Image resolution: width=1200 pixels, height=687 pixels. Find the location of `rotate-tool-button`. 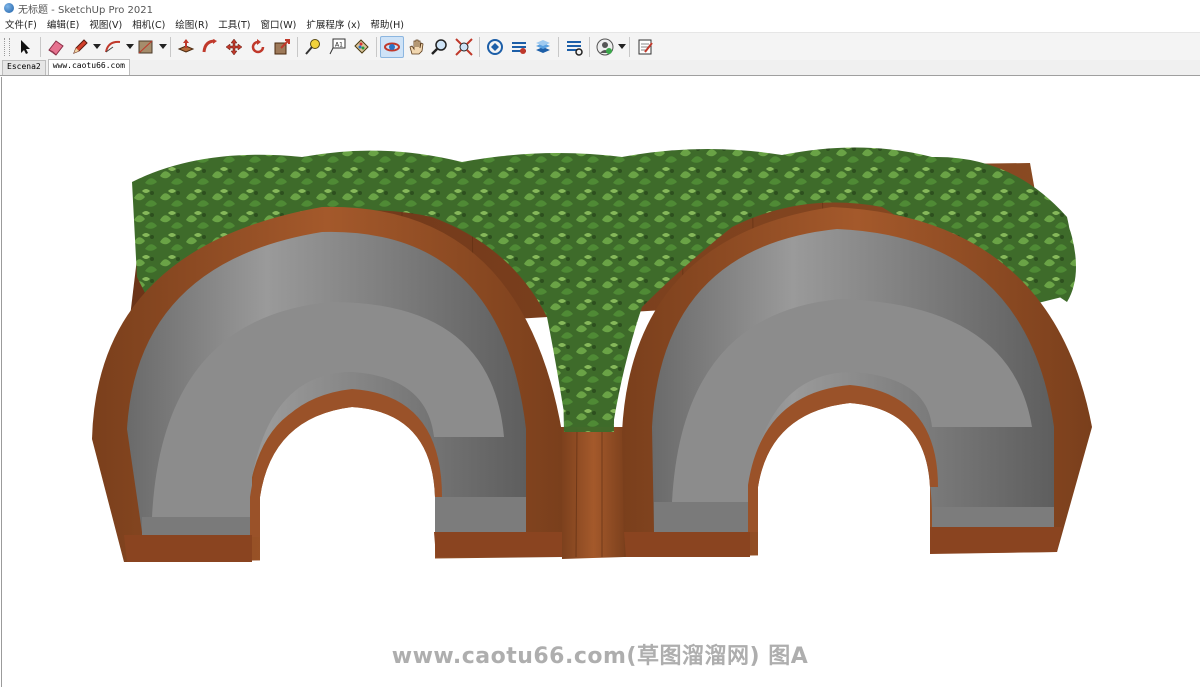

rotate-tool-button is located at coordinates (258, 47).